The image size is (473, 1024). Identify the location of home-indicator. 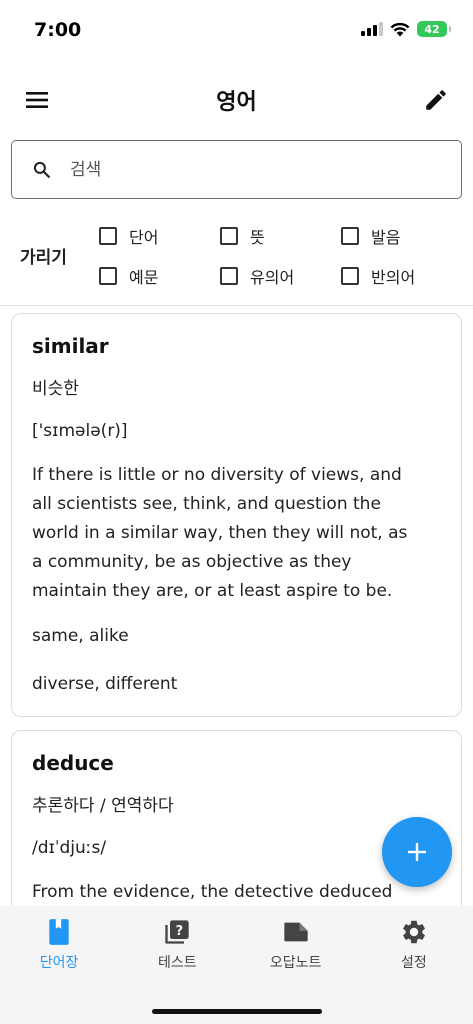
(237, 1011).